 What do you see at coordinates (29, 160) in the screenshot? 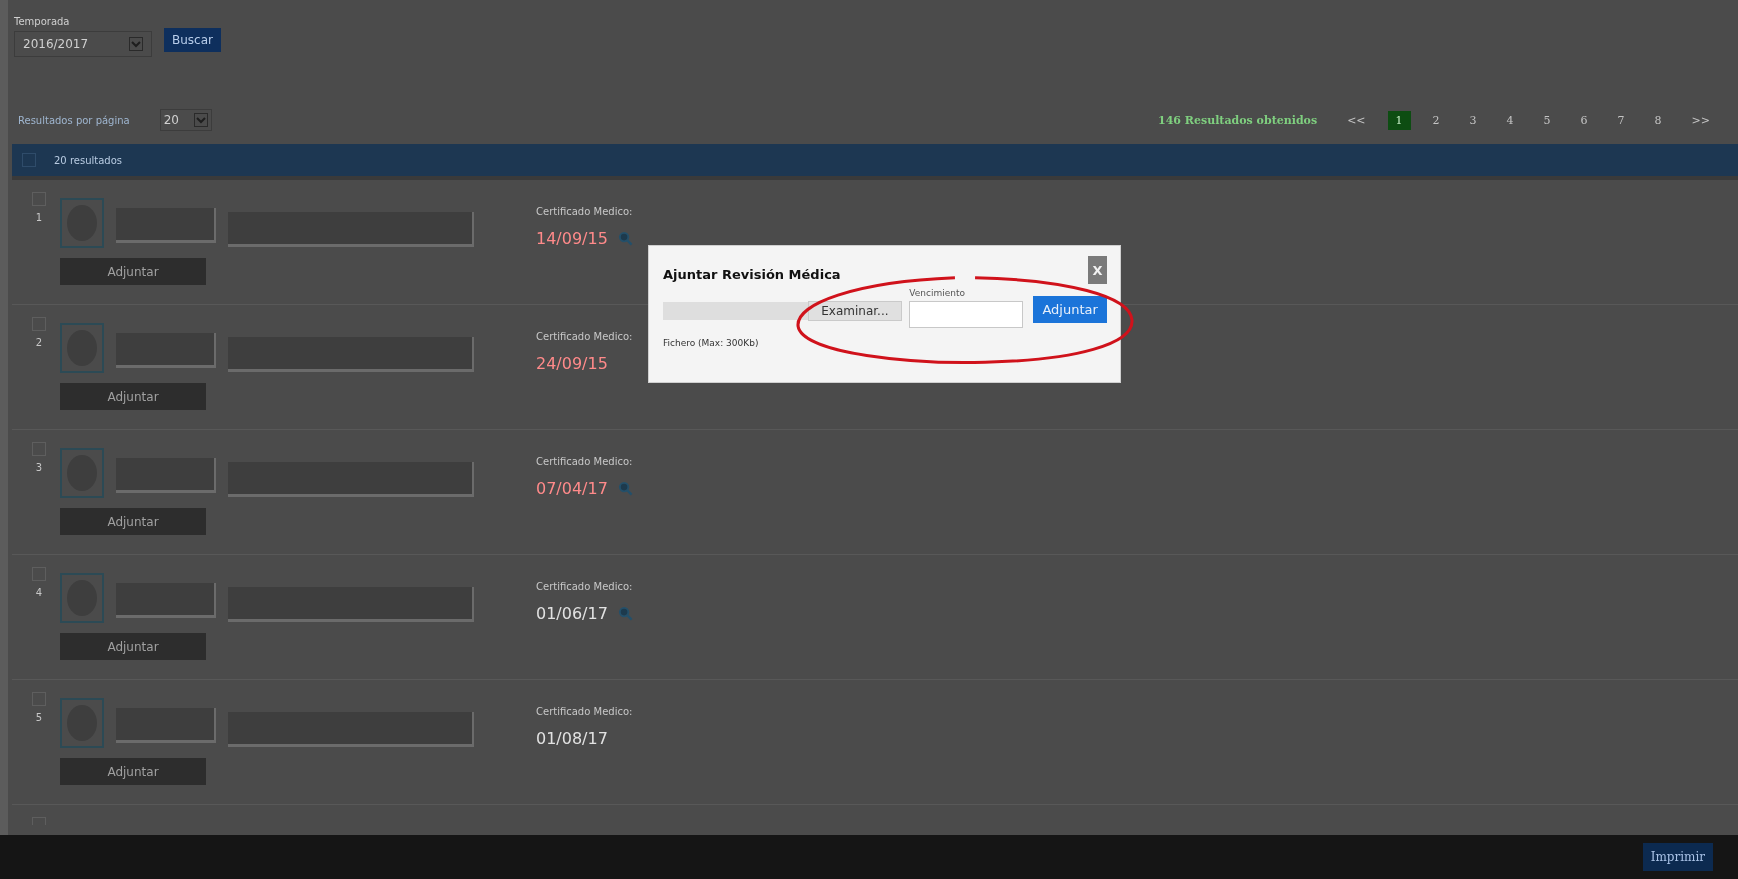
I see `checkbox` at bounding box center [29, 160].